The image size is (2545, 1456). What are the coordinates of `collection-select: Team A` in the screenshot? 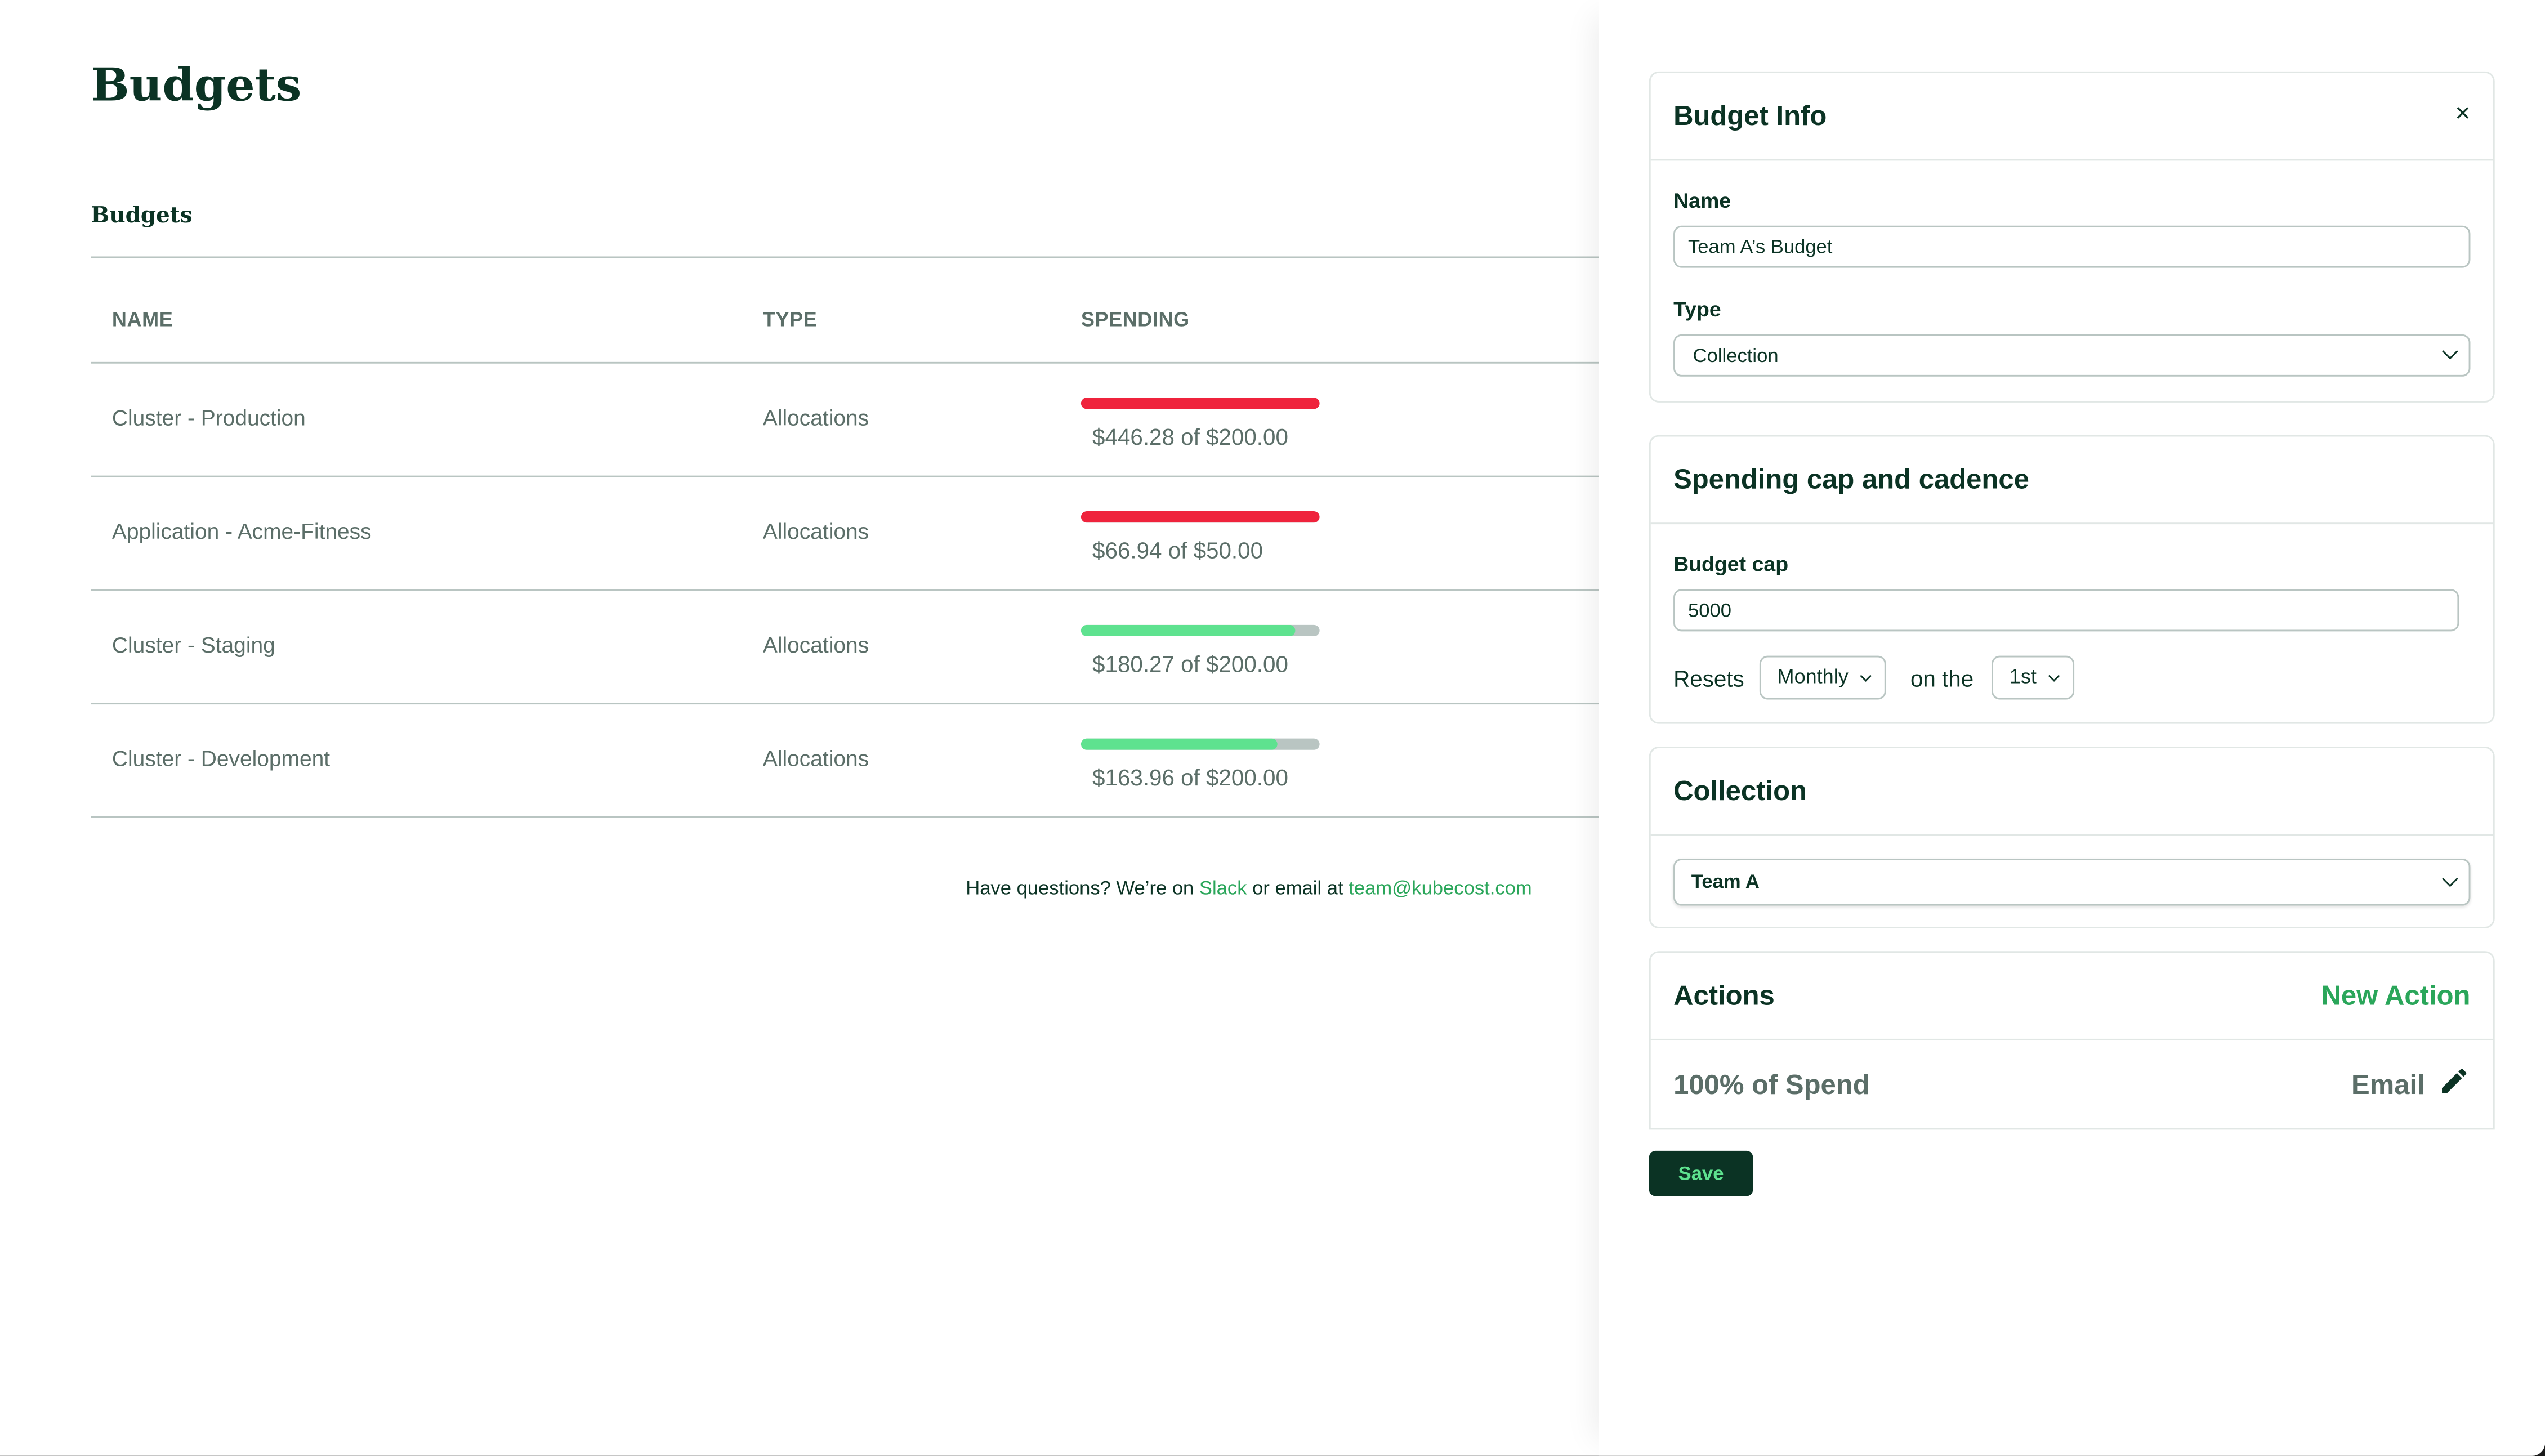 It's located at (2072, 882).